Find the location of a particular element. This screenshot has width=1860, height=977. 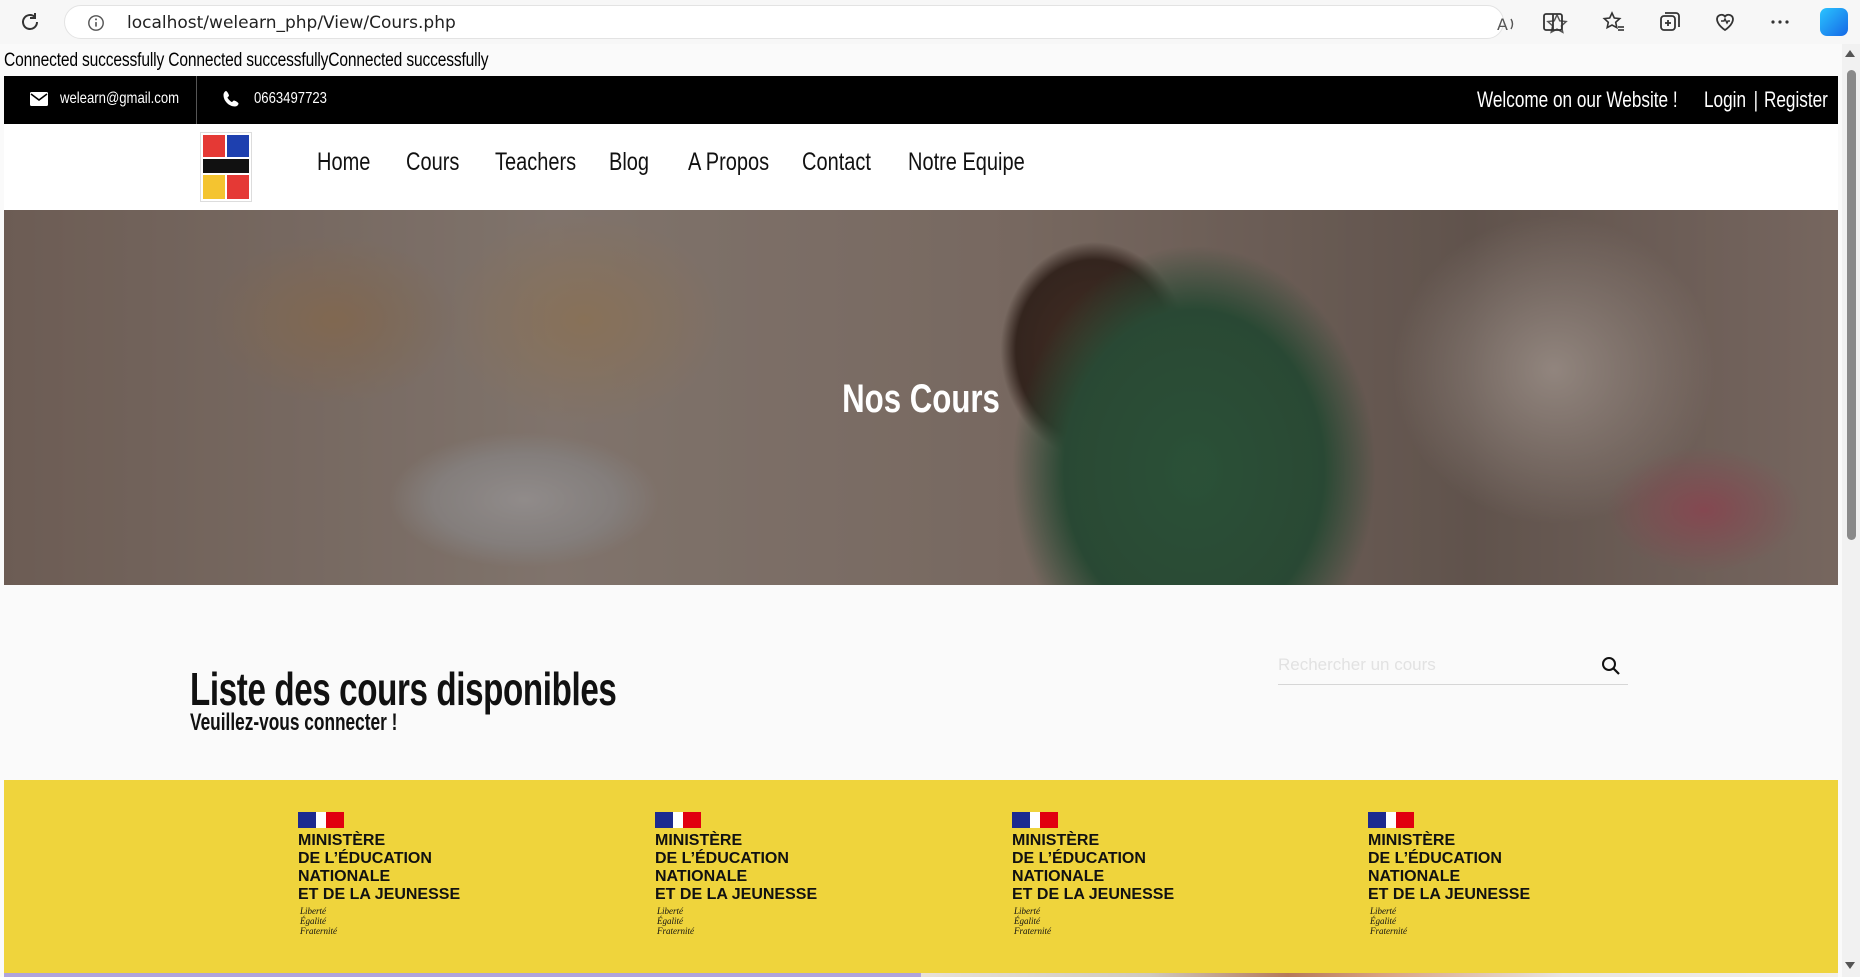

course-card-left is located at coordinates (462, 975).